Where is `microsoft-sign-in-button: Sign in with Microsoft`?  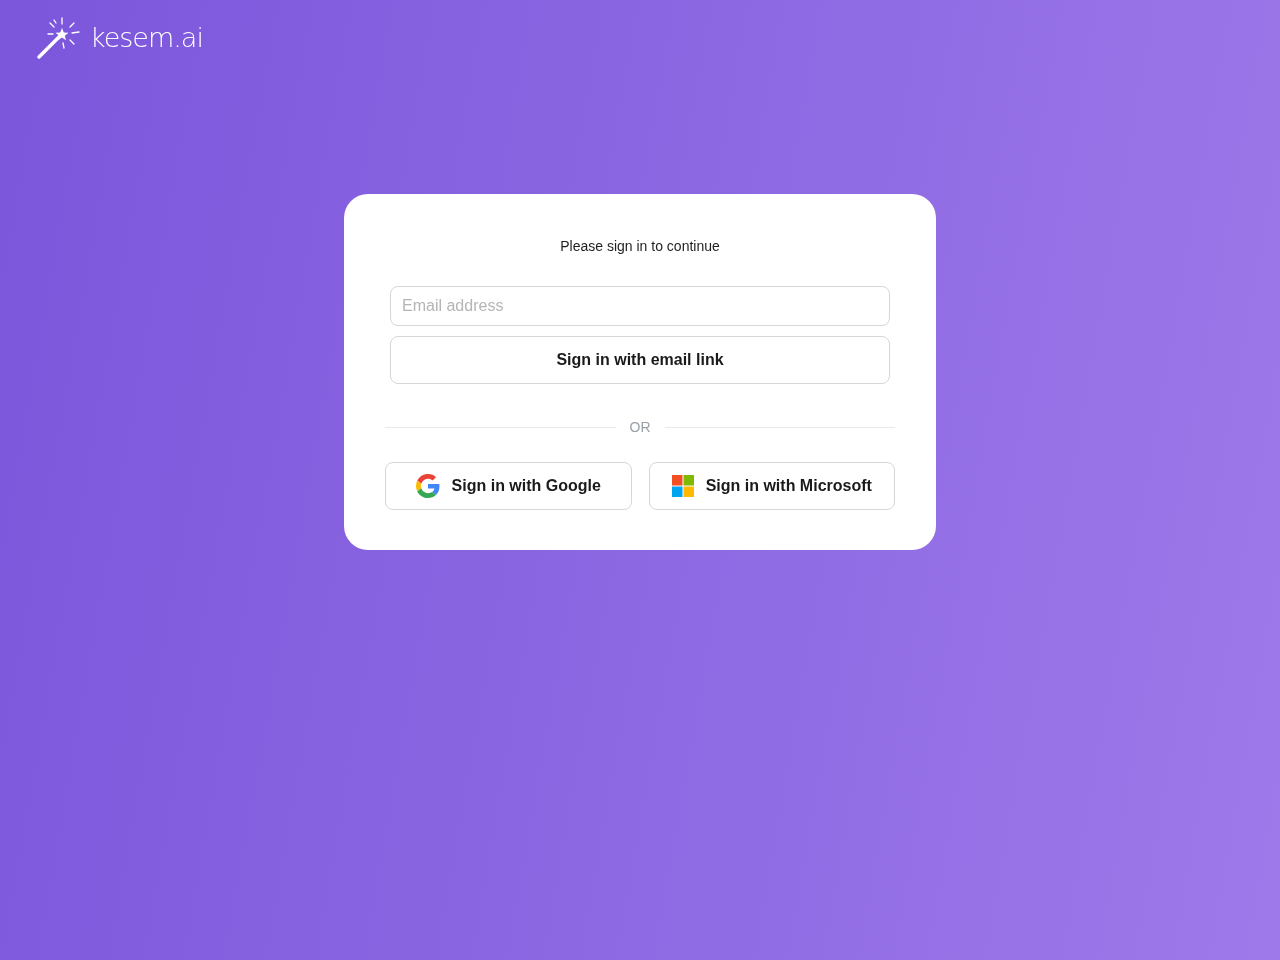 microsoft-sign-in-button: Sign in with Microsoft is located at coordinates (771, 486).